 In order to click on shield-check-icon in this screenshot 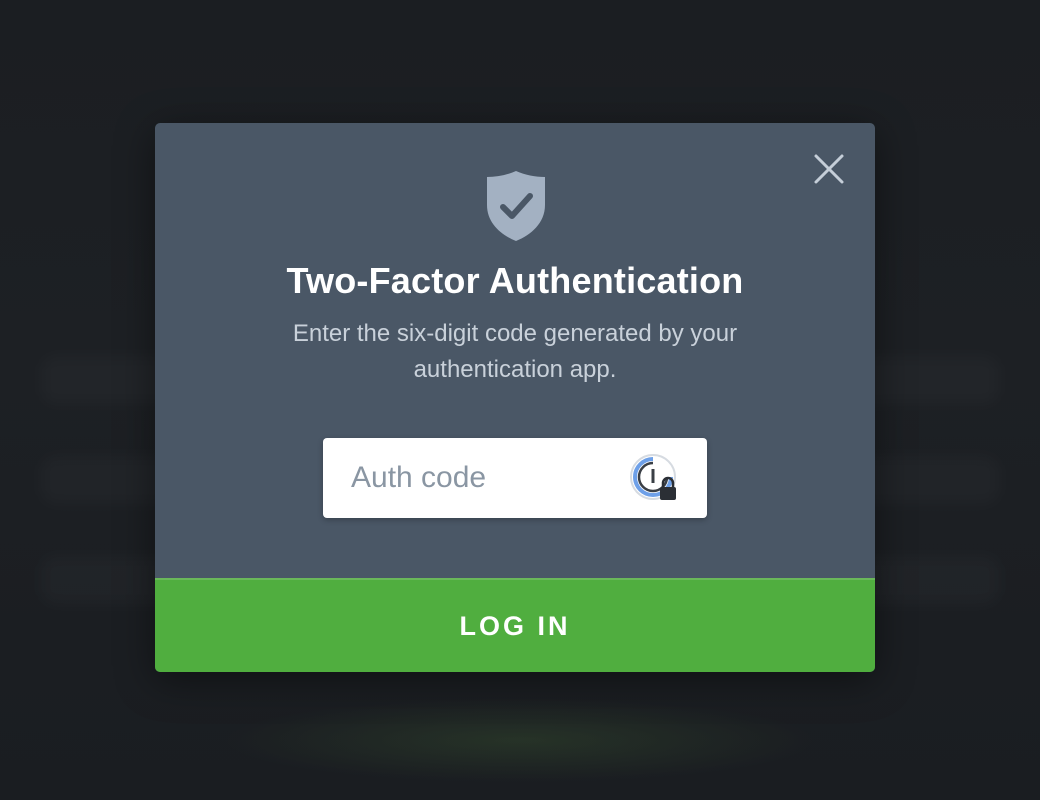, I will do `click(516, 206)`.